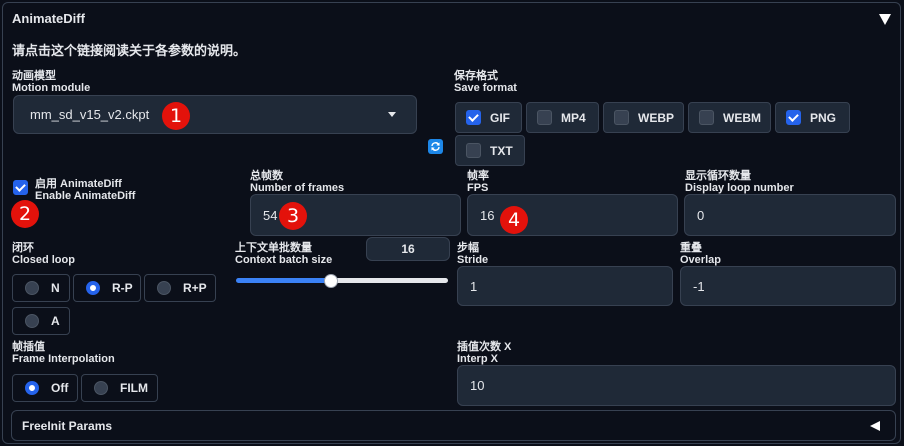 The width and height of the screenshot is (904, 446). What do you see at coordinates (293, 216) in the screenshot?
I see `annotation-badge-3: 3` at bounding box center [293, 216].